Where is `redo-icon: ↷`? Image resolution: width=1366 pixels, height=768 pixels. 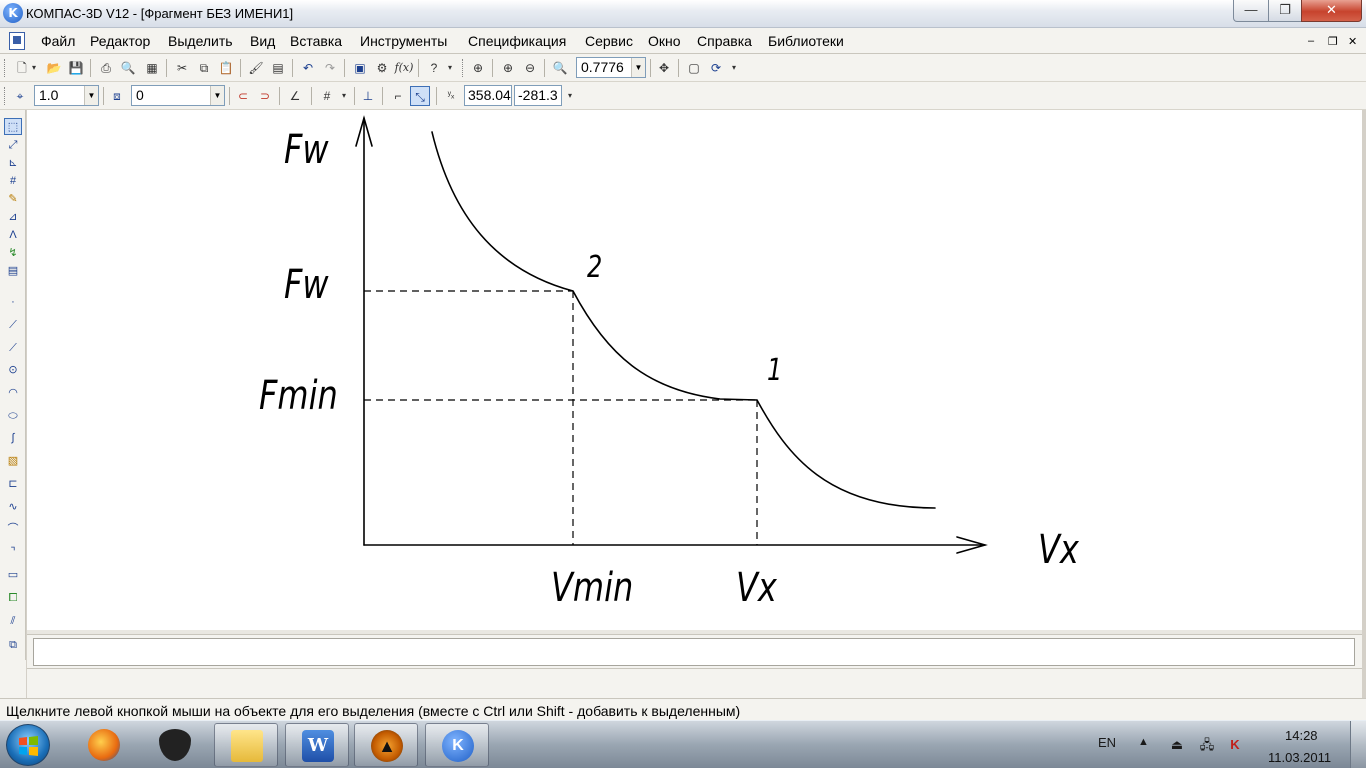 redo-icon: ↷ is located at coordinates (330, 68).